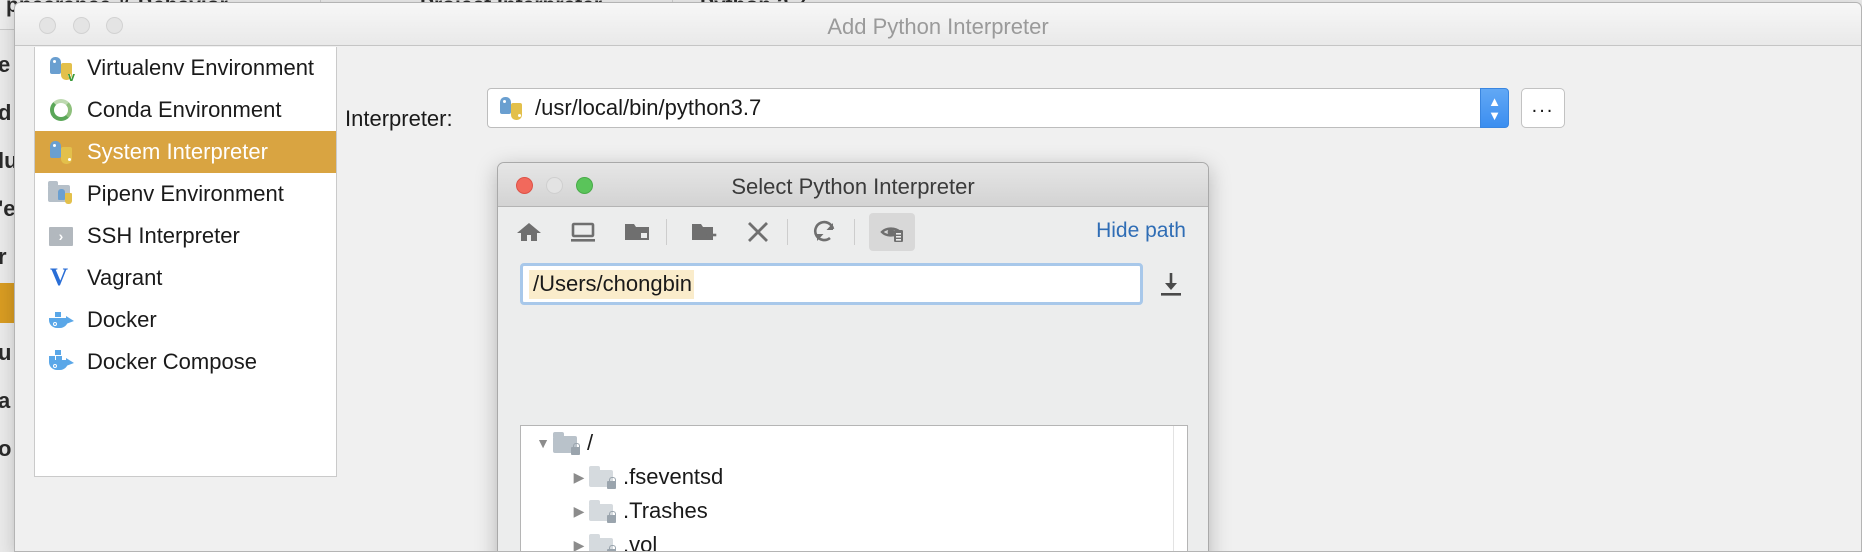 The image size is (1862, 552). I want to click on sidebar-item-label: Vagrant, so click(125, 277).